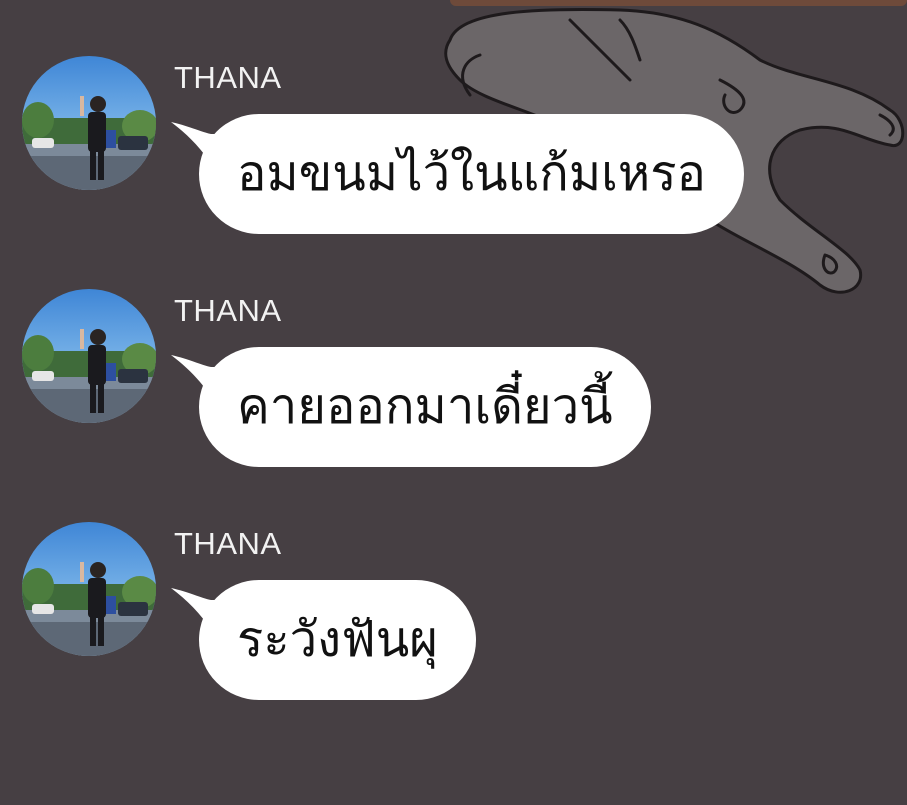  Describe the element at coordinates (337, 639) in the screenshot. I see `message-text: ระวังฟันผุ` at that location.